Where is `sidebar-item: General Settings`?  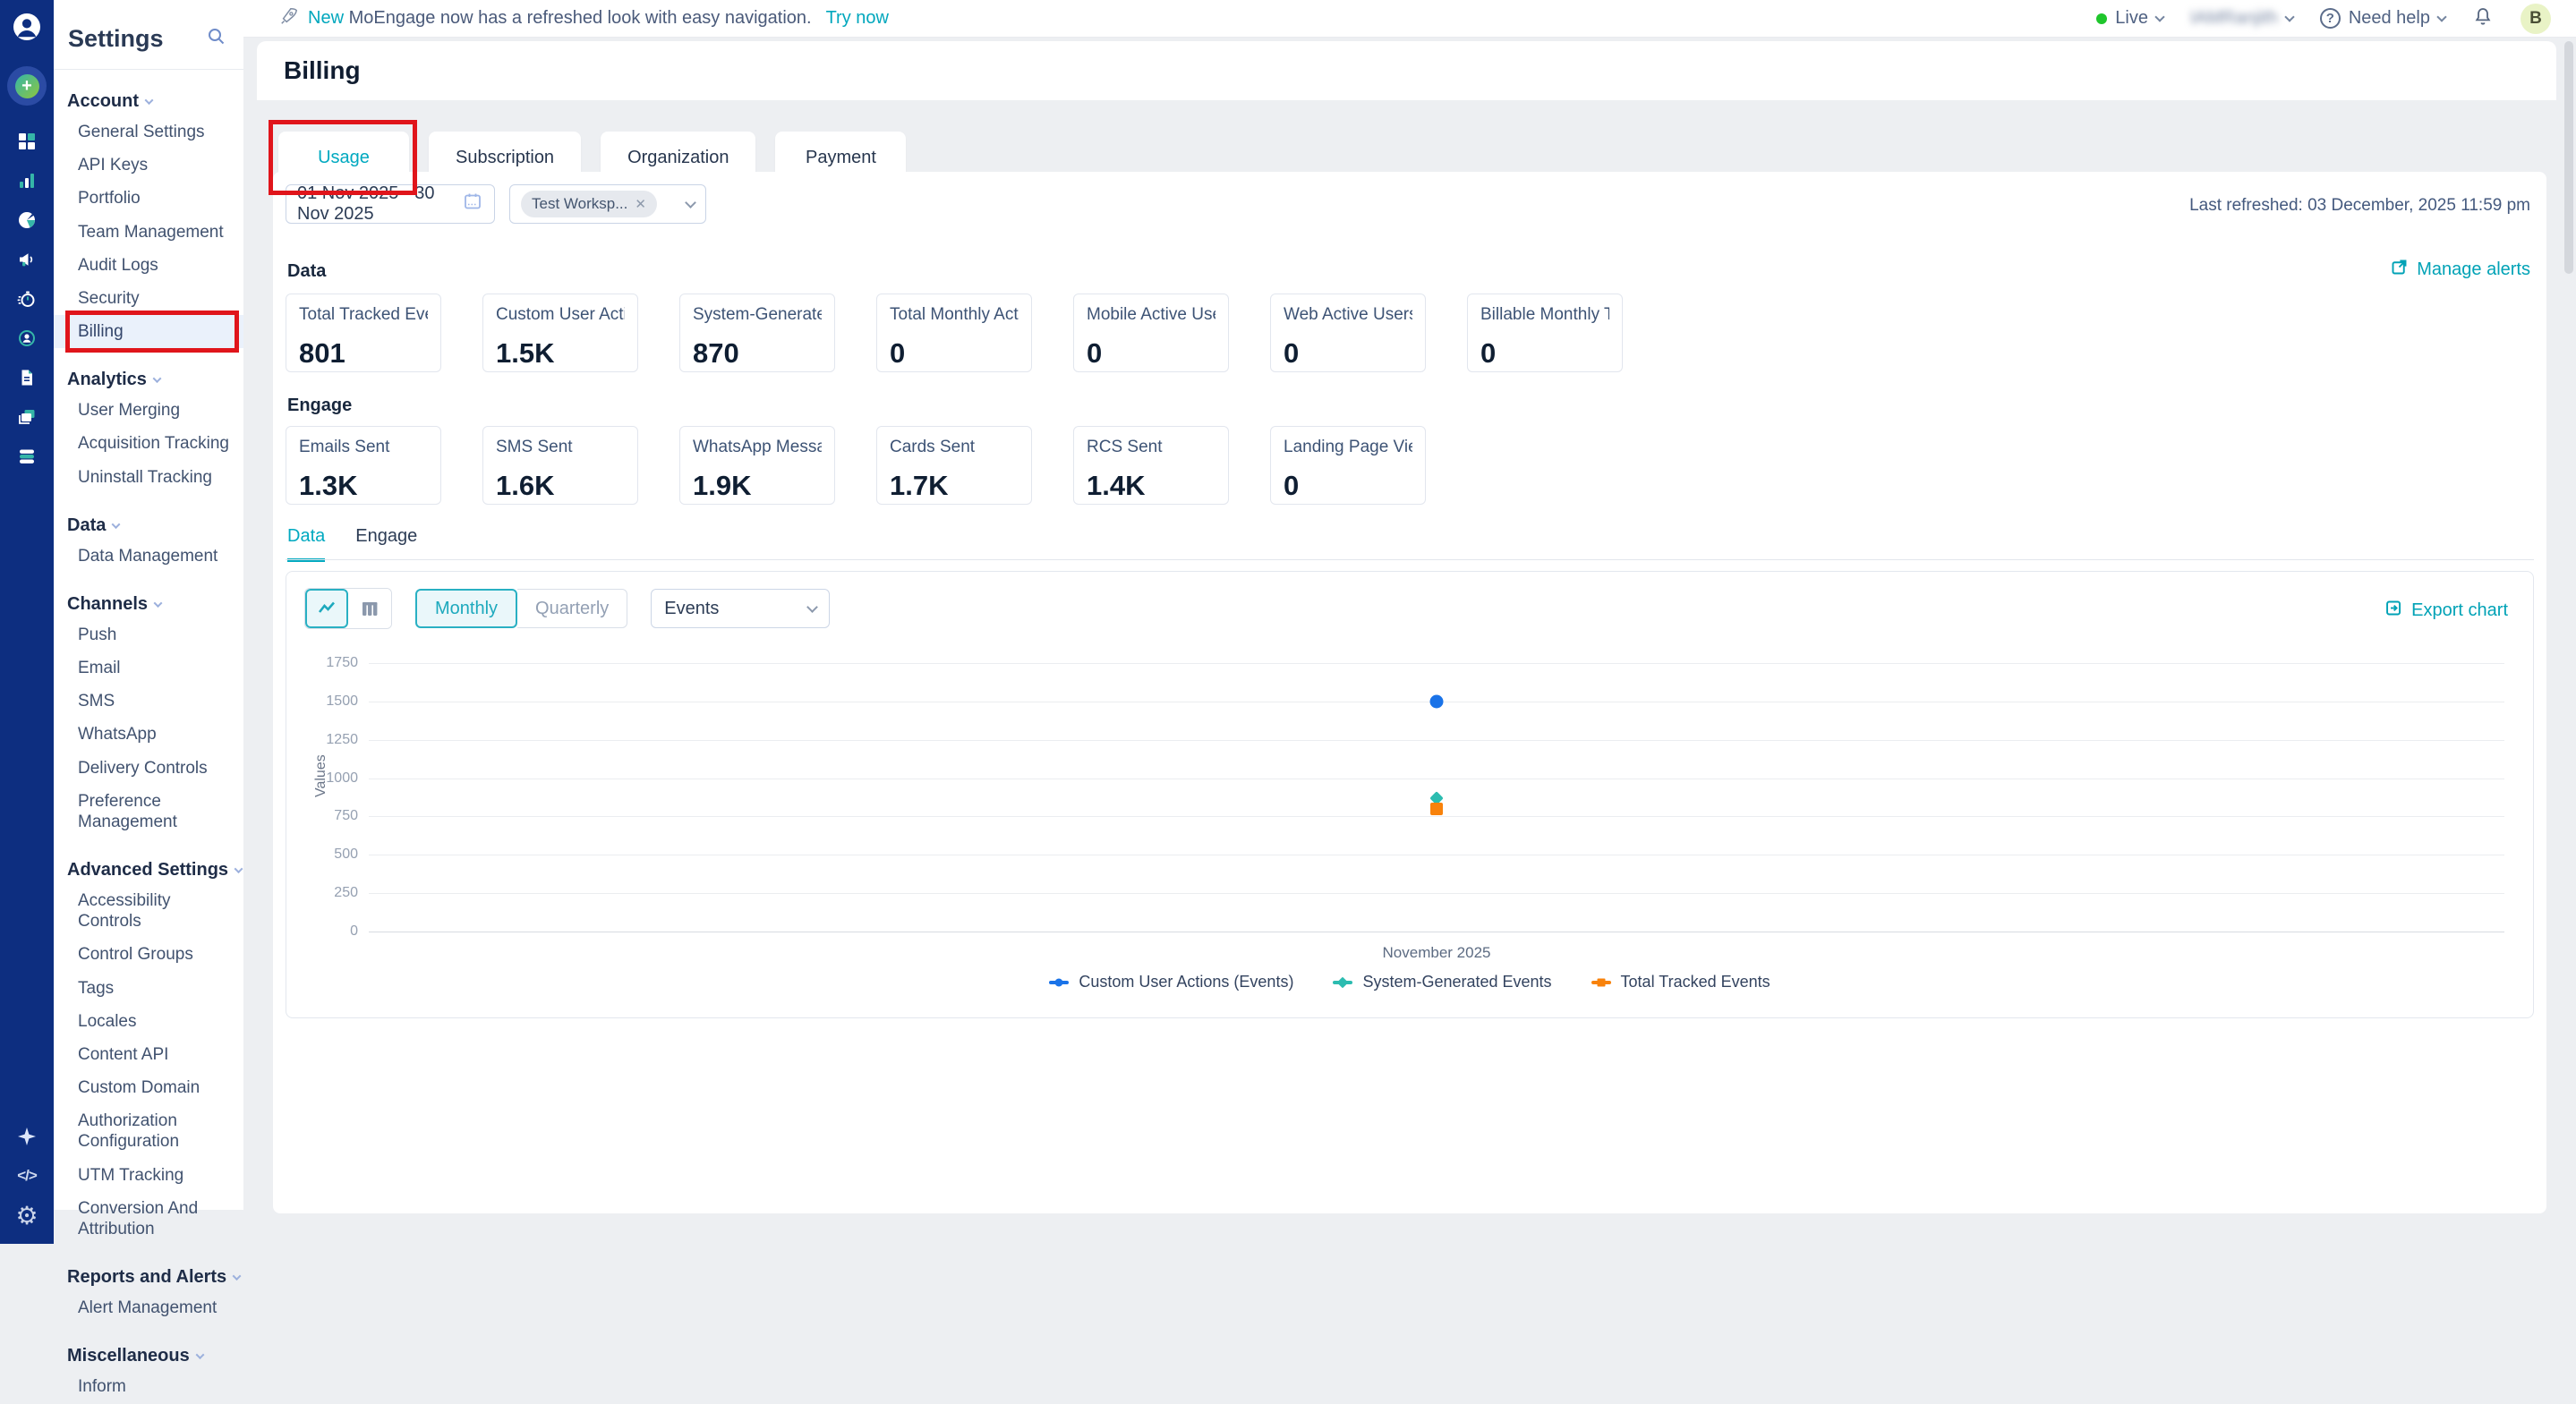
sidebar-item: General Settings is located at coordinates (148, 132).